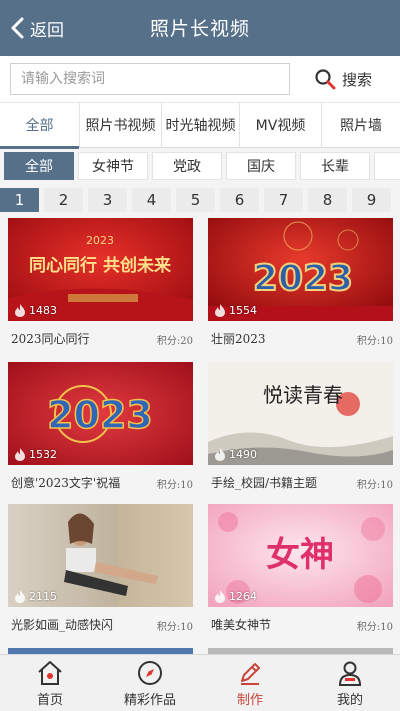 The image size is (400, 711). I want to click on chip-national-day: 国庆, so click(261, 166).